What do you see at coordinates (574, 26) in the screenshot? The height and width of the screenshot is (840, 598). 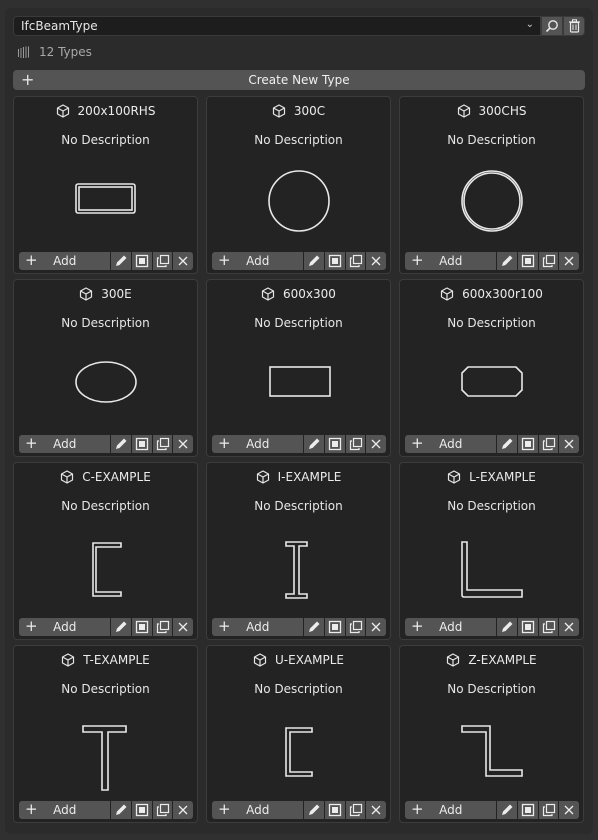 I see `purge-button` at bounding box center [574, 26].